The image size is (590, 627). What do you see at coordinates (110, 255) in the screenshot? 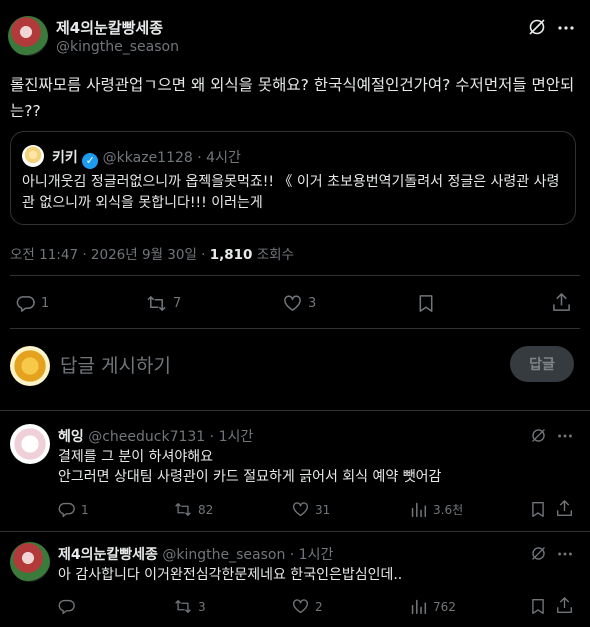
I see `tweet-timestamp: 오전 11:47 · 2026년 9월 30일 ·` at bounding box center [110, 255].